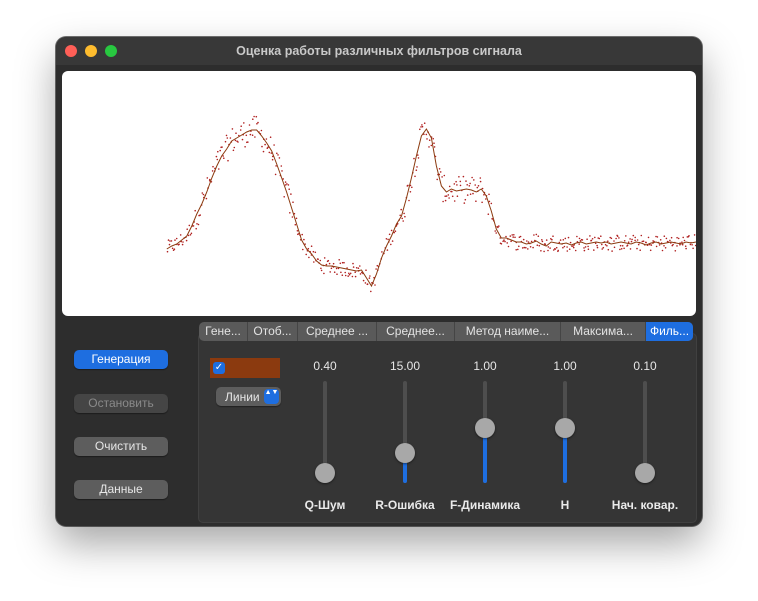 Image resolution: width=758 pixels, height=601 pixels. Describe the element at coordinates (242, 397) in the screenshot. I see `line-style-select-value: Линии` at that location.